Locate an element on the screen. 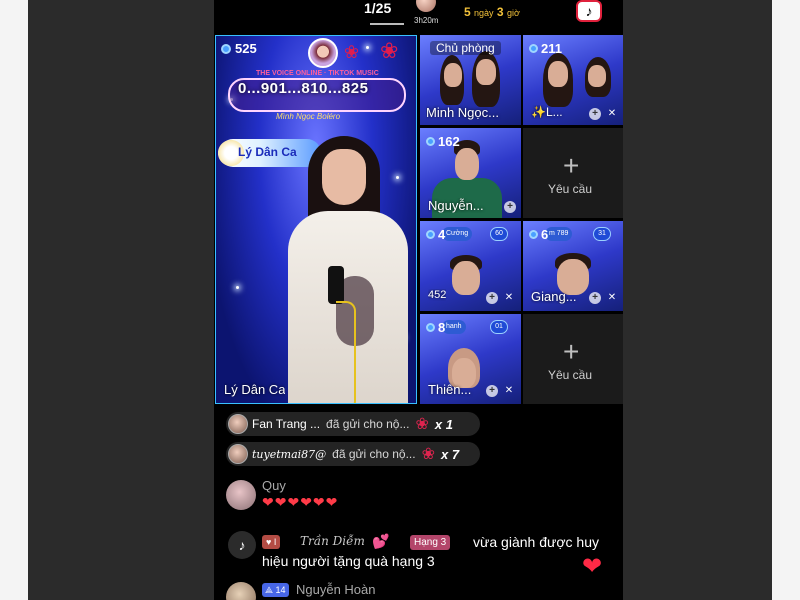 This screenshot has width=800, height=600. guest-tile: 211 ✨L... + ✕ is located at coordinates (573, 80).